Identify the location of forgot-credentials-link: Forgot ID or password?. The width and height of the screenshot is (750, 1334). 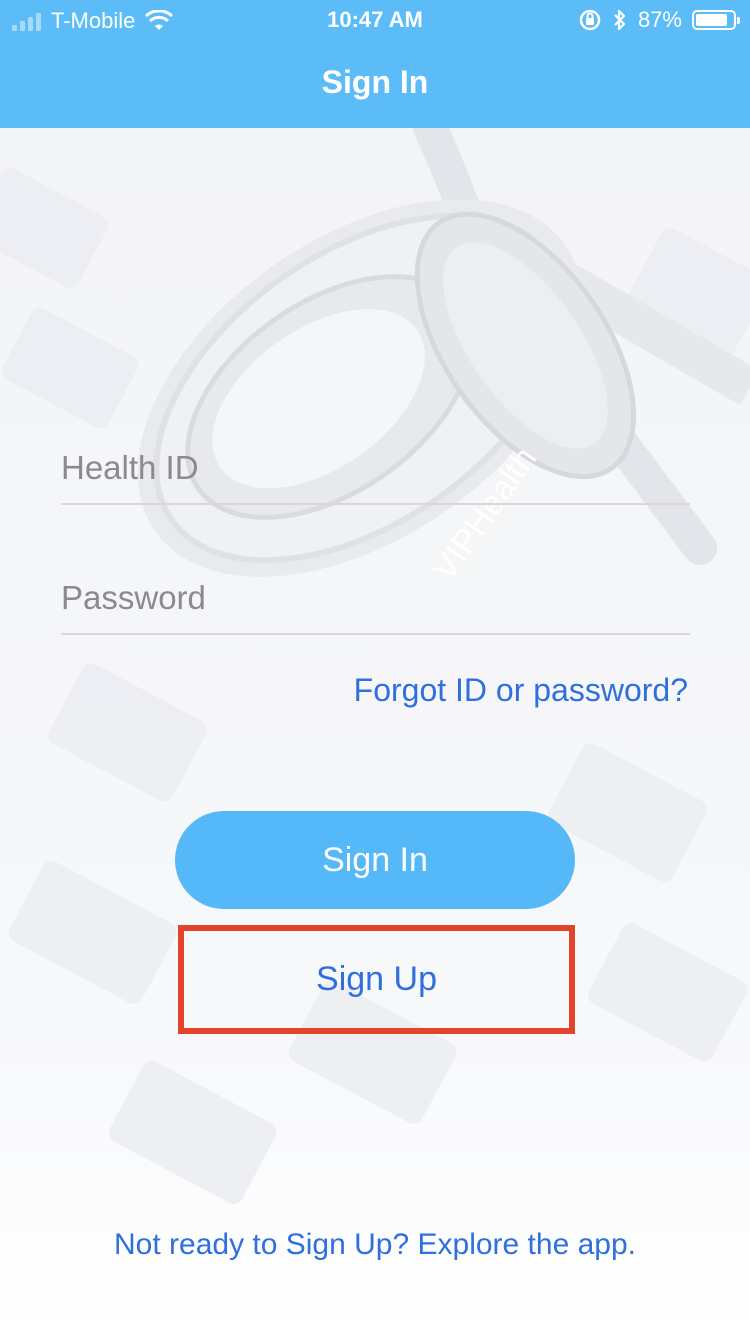
(521, 690).